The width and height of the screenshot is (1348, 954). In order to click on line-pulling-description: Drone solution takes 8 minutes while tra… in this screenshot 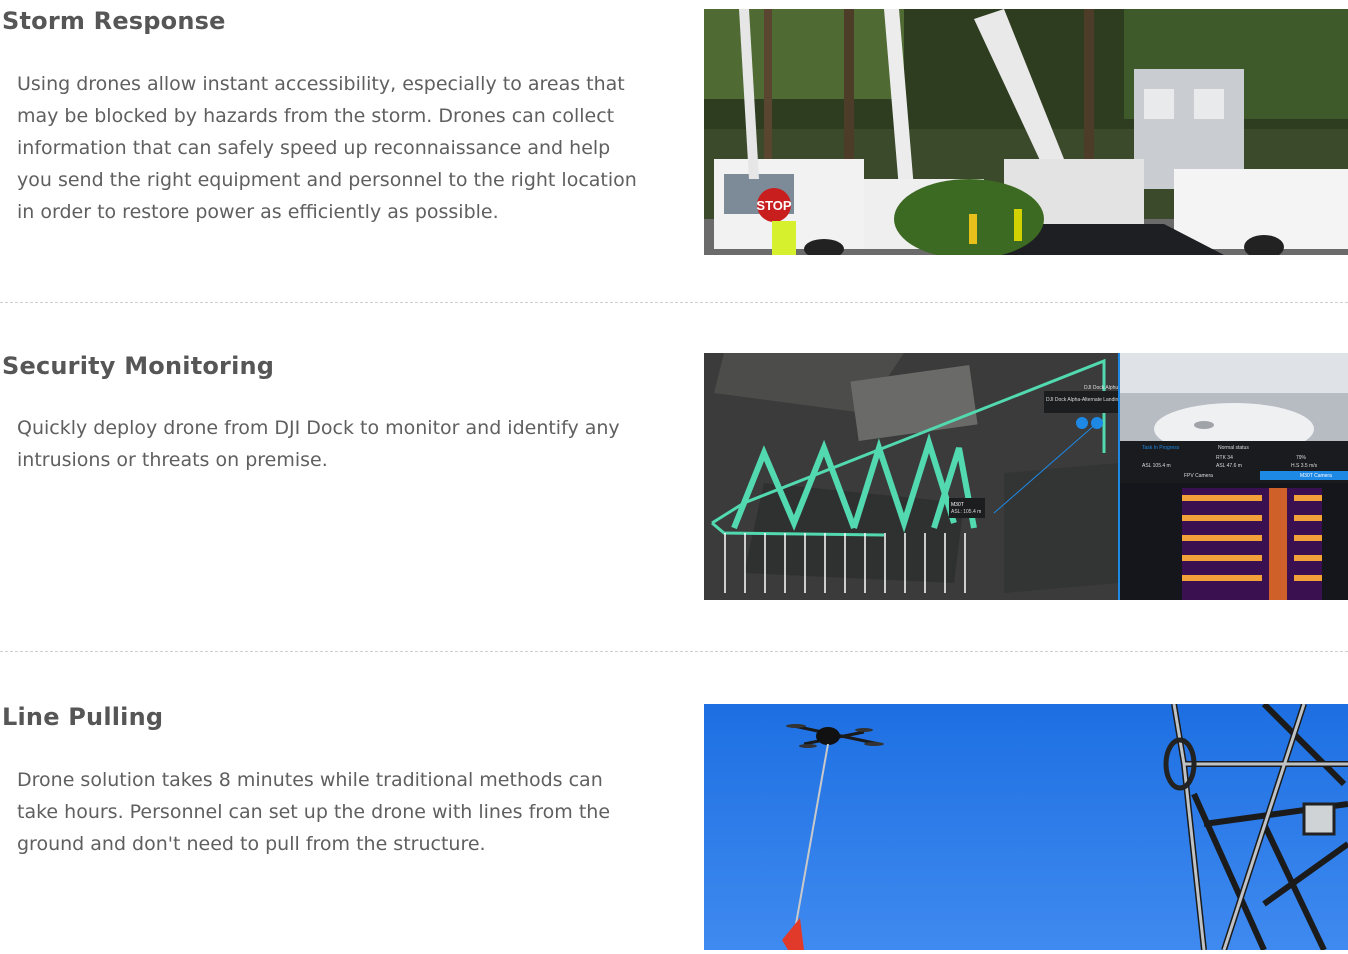, I will do `click(314, 812)`.